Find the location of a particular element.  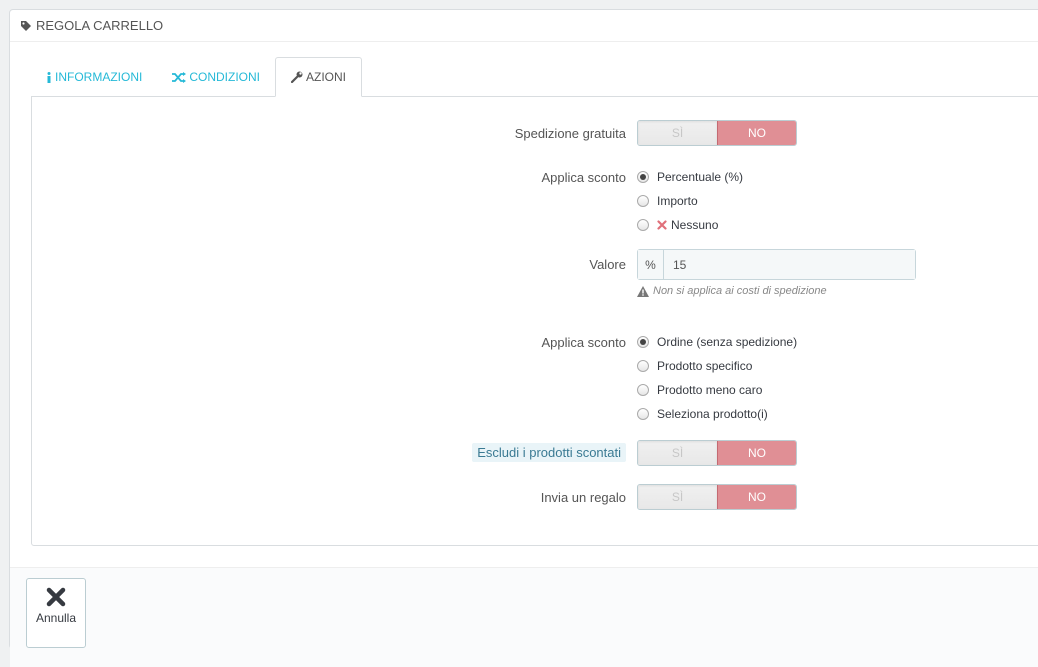

apply-discount-to-label: Applica sconto is located at coordinates (583, 342).